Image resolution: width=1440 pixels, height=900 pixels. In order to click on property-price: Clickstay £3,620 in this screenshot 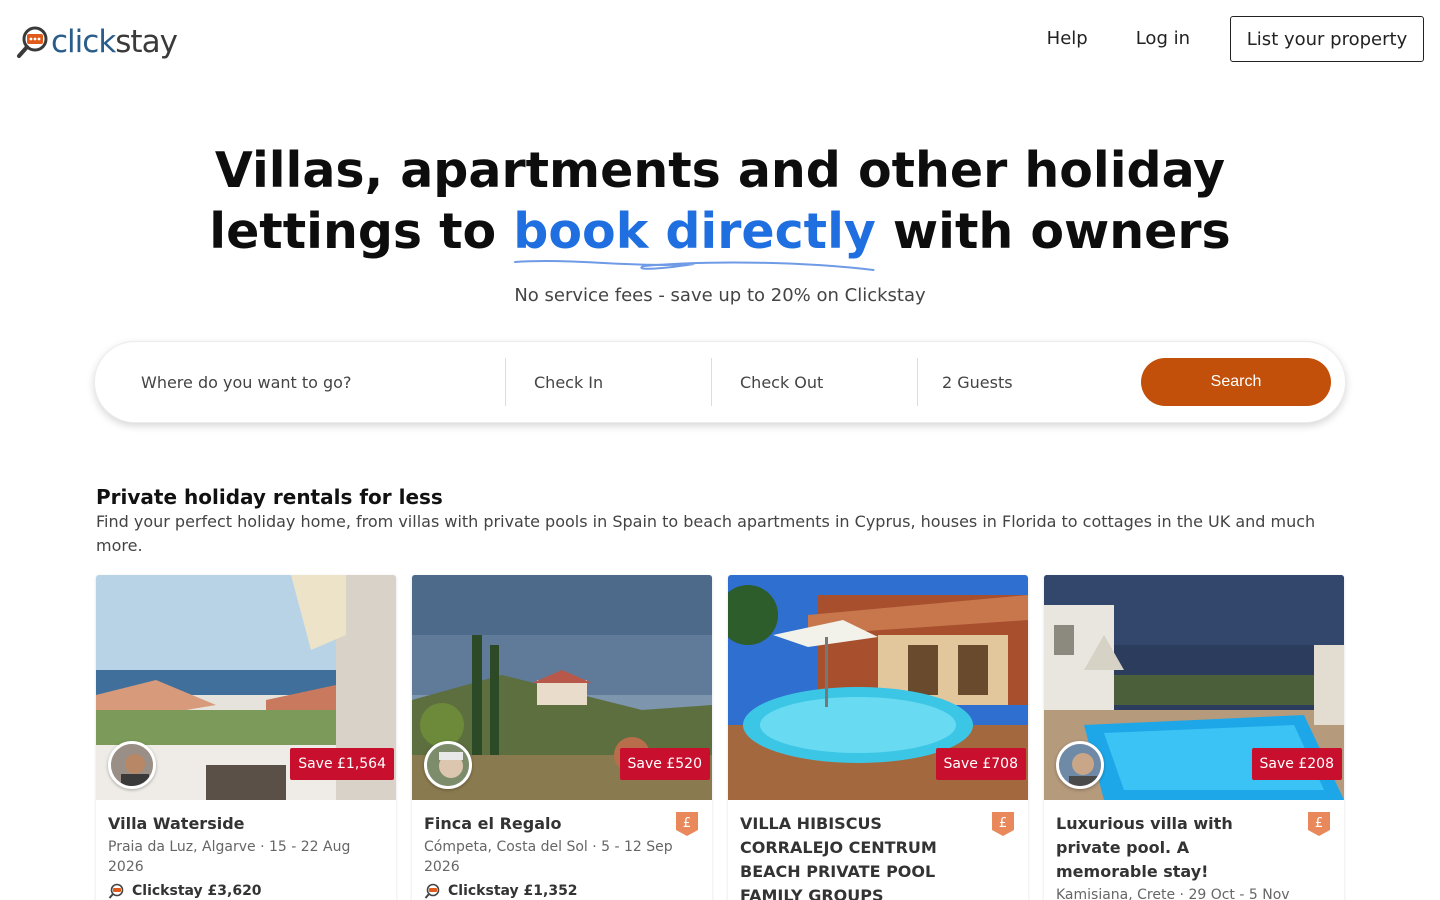, I will do `click(246, 891)`.